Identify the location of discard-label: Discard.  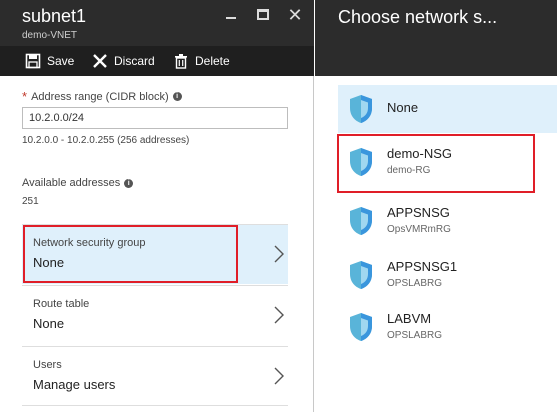
(134, 61).